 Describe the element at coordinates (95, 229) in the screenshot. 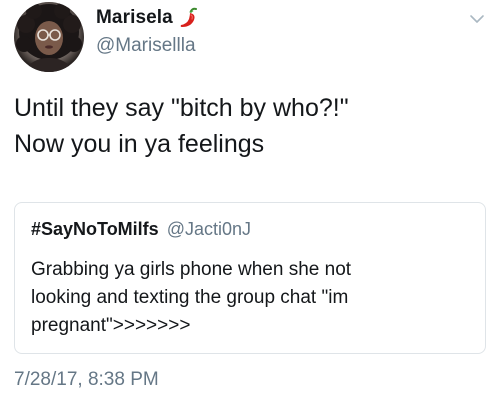

I see `quoted-tweet-display-name: #SayNoToMilfs` at that location.